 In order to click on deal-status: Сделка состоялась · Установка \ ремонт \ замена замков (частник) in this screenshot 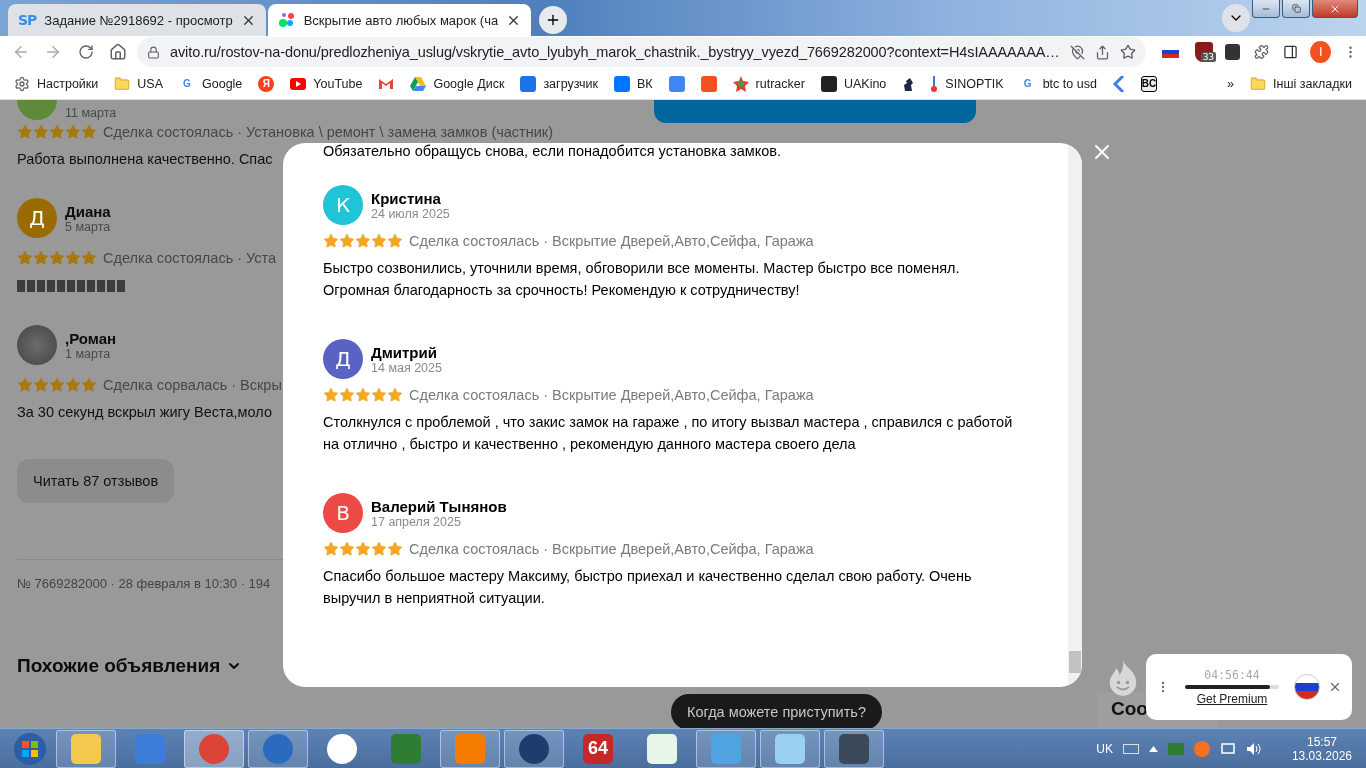, I will do `click(328, 132)`.